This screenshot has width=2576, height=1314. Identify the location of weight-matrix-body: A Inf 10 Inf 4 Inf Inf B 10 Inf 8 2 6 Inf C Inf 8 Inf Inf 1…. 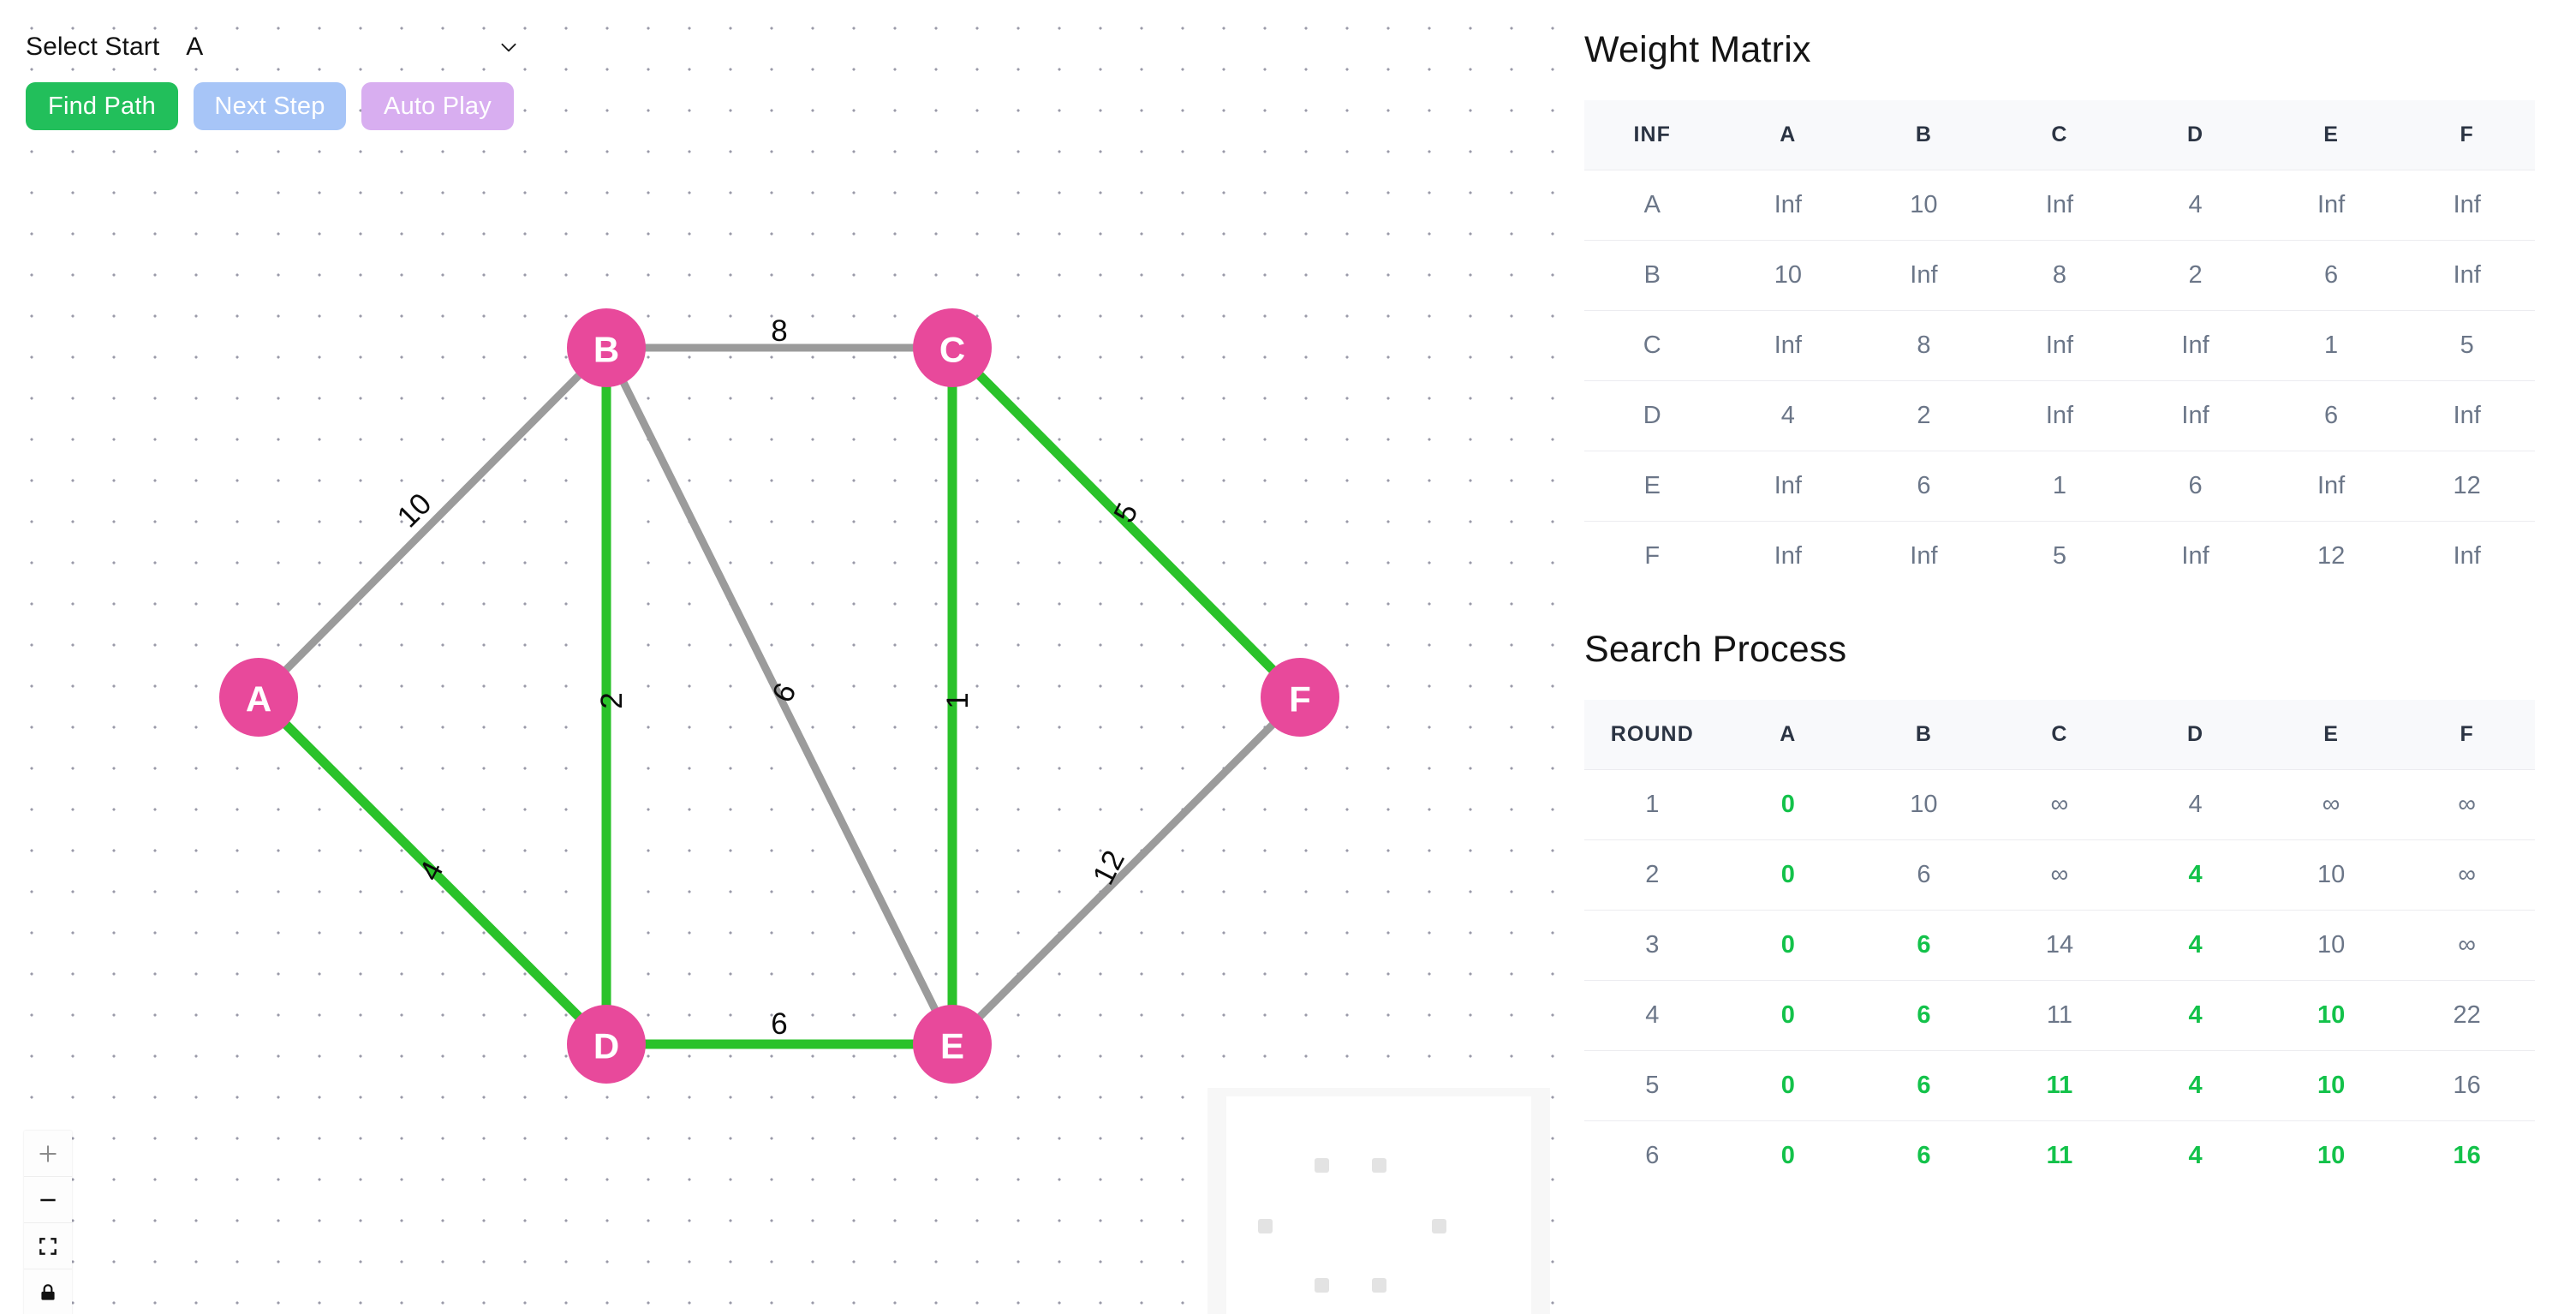
(2059, 380).